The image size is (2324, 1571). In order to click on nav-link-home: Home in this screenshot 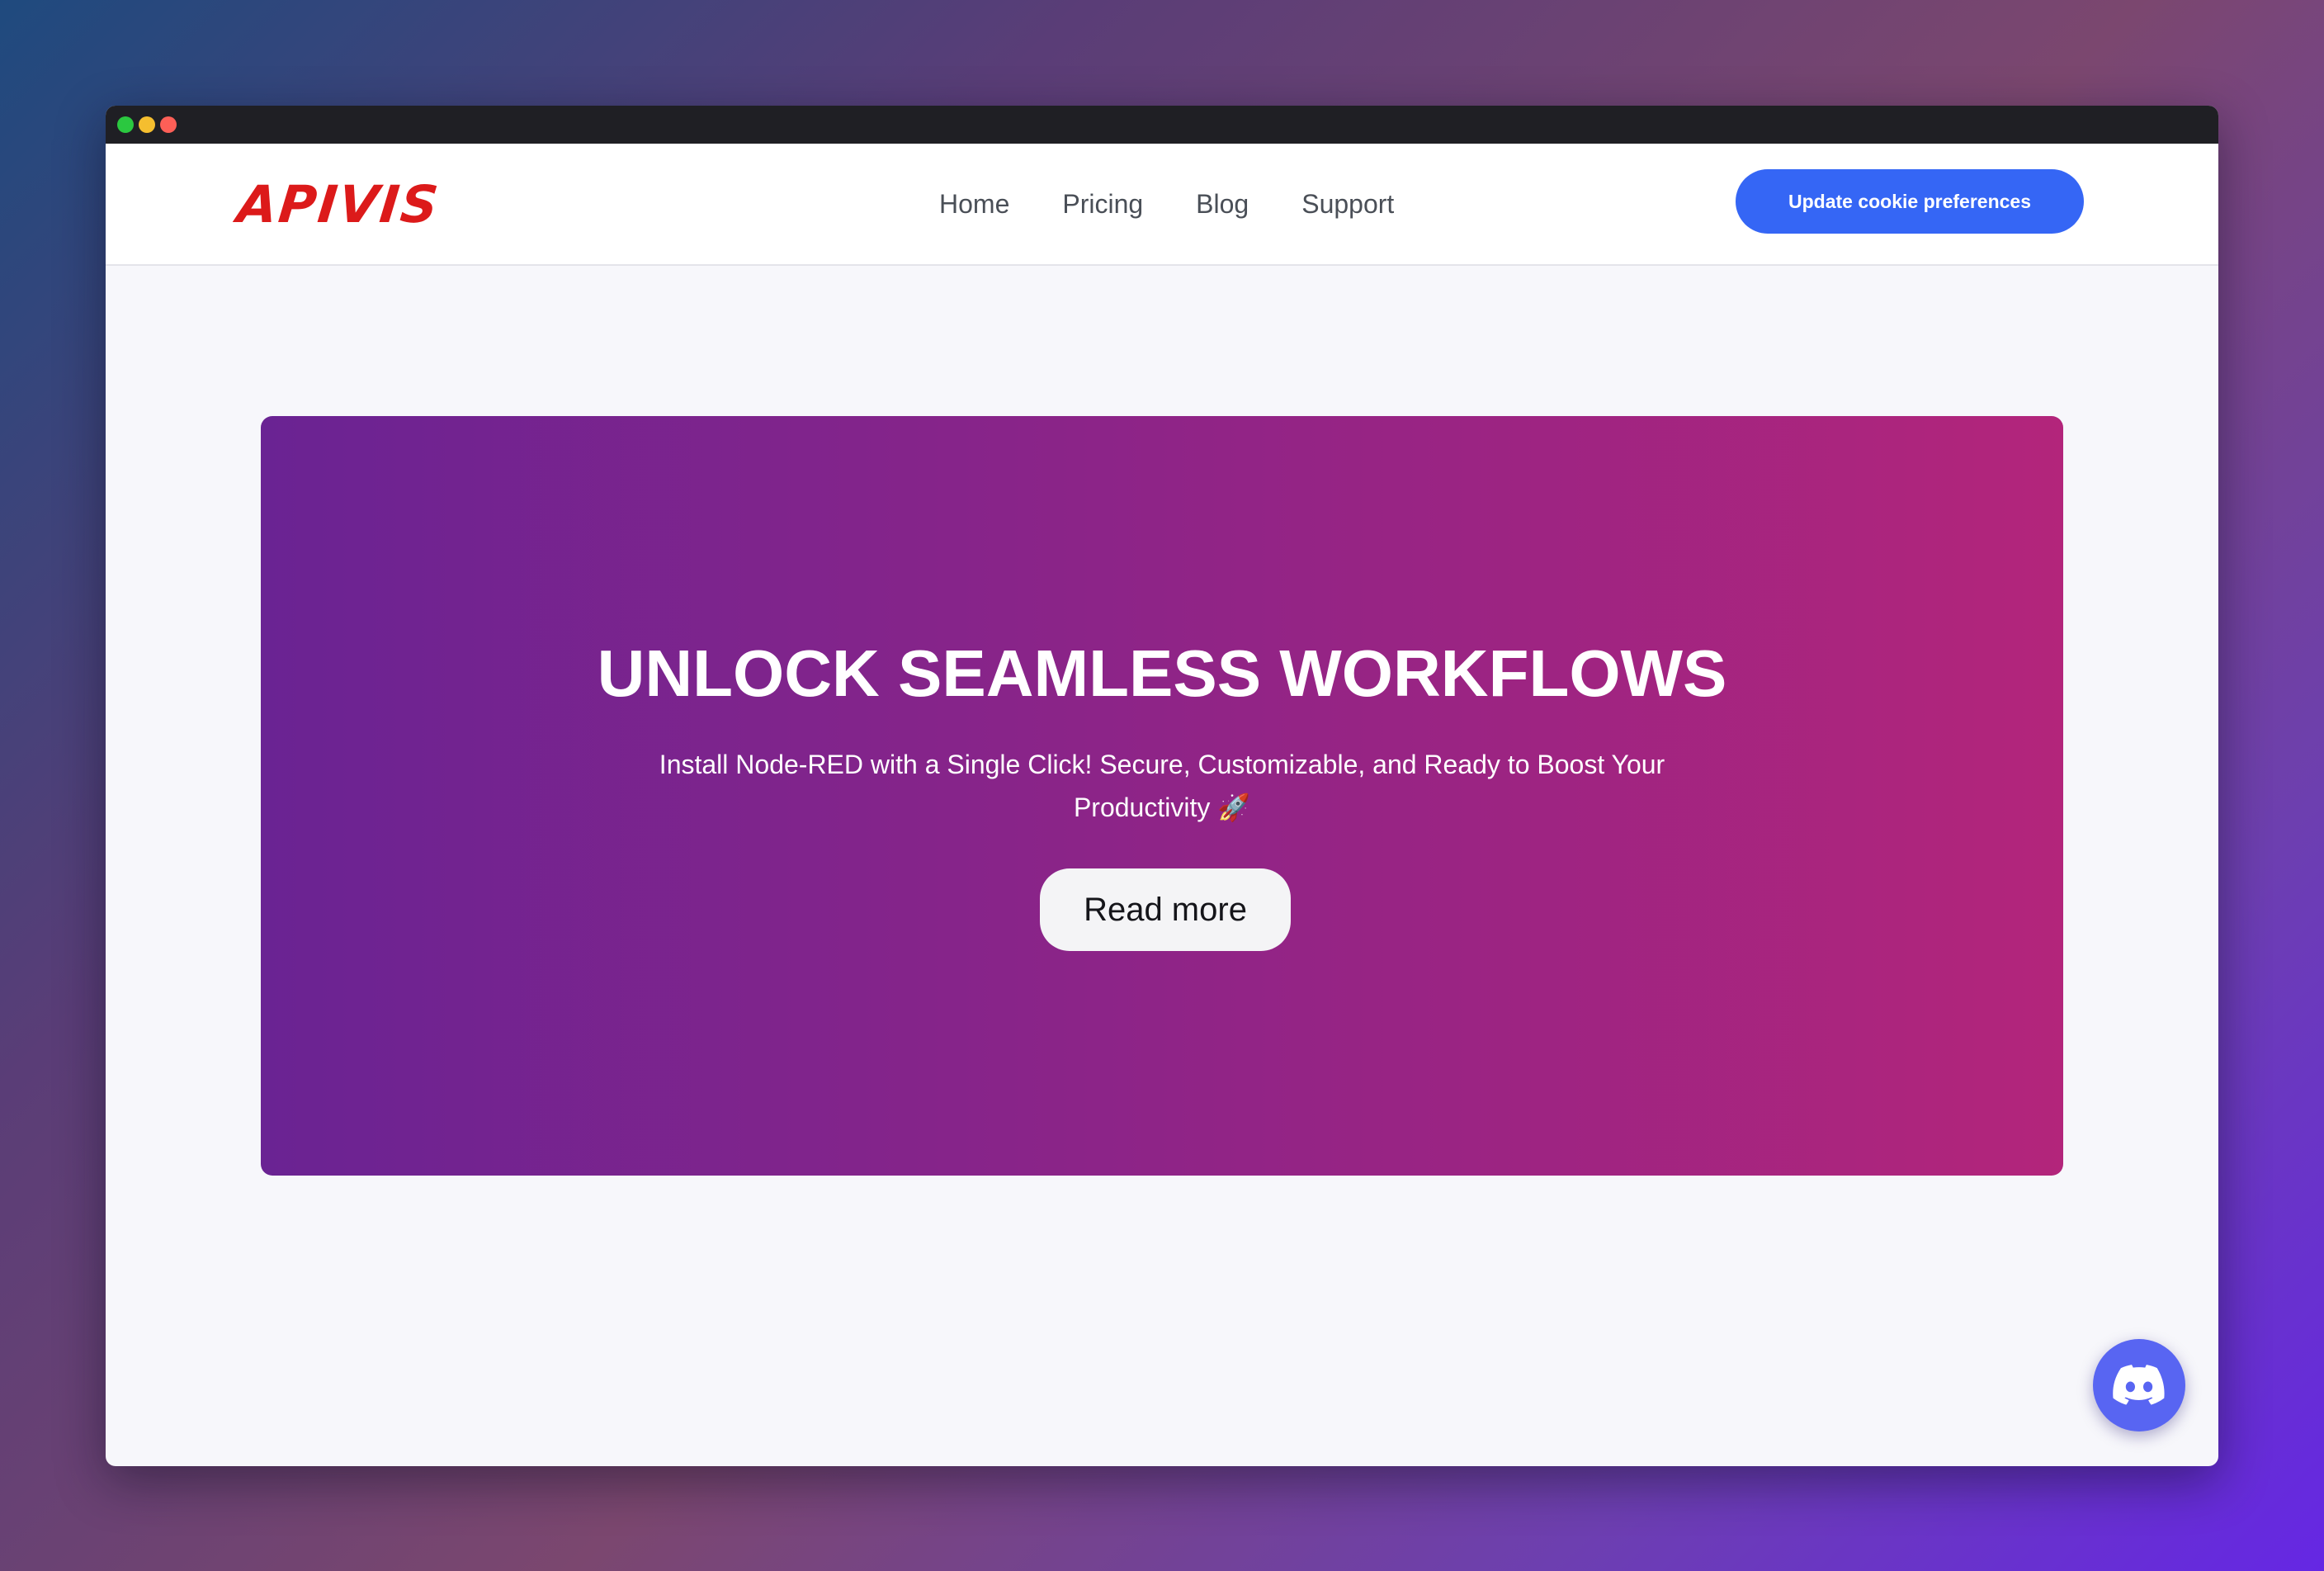, I will do `click(974, 204)`.